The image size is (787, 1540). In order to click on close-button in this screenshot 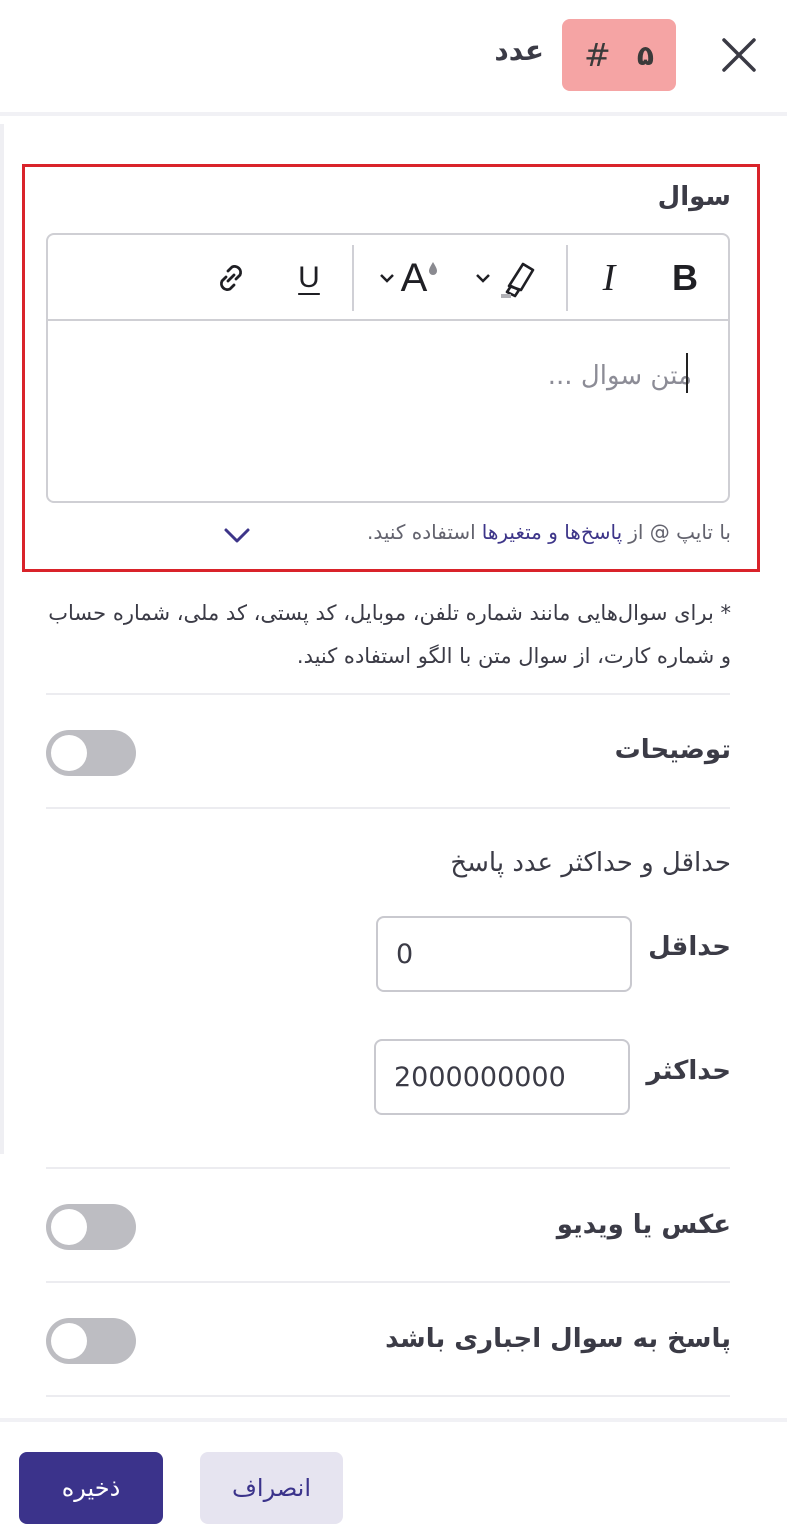, I will do `click(739, 55)`.